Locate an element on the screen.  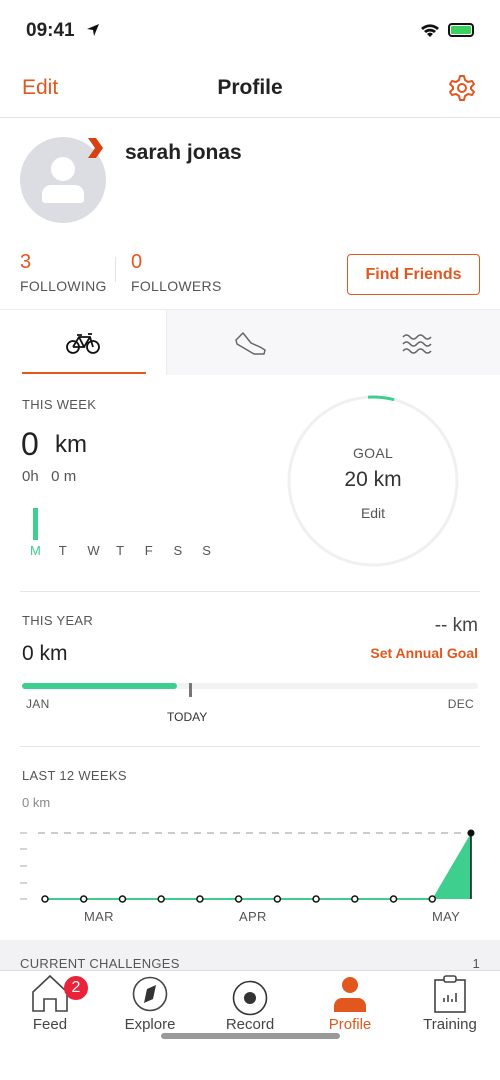
week-time: 0h 0 m is located at coordinates (49, 476).